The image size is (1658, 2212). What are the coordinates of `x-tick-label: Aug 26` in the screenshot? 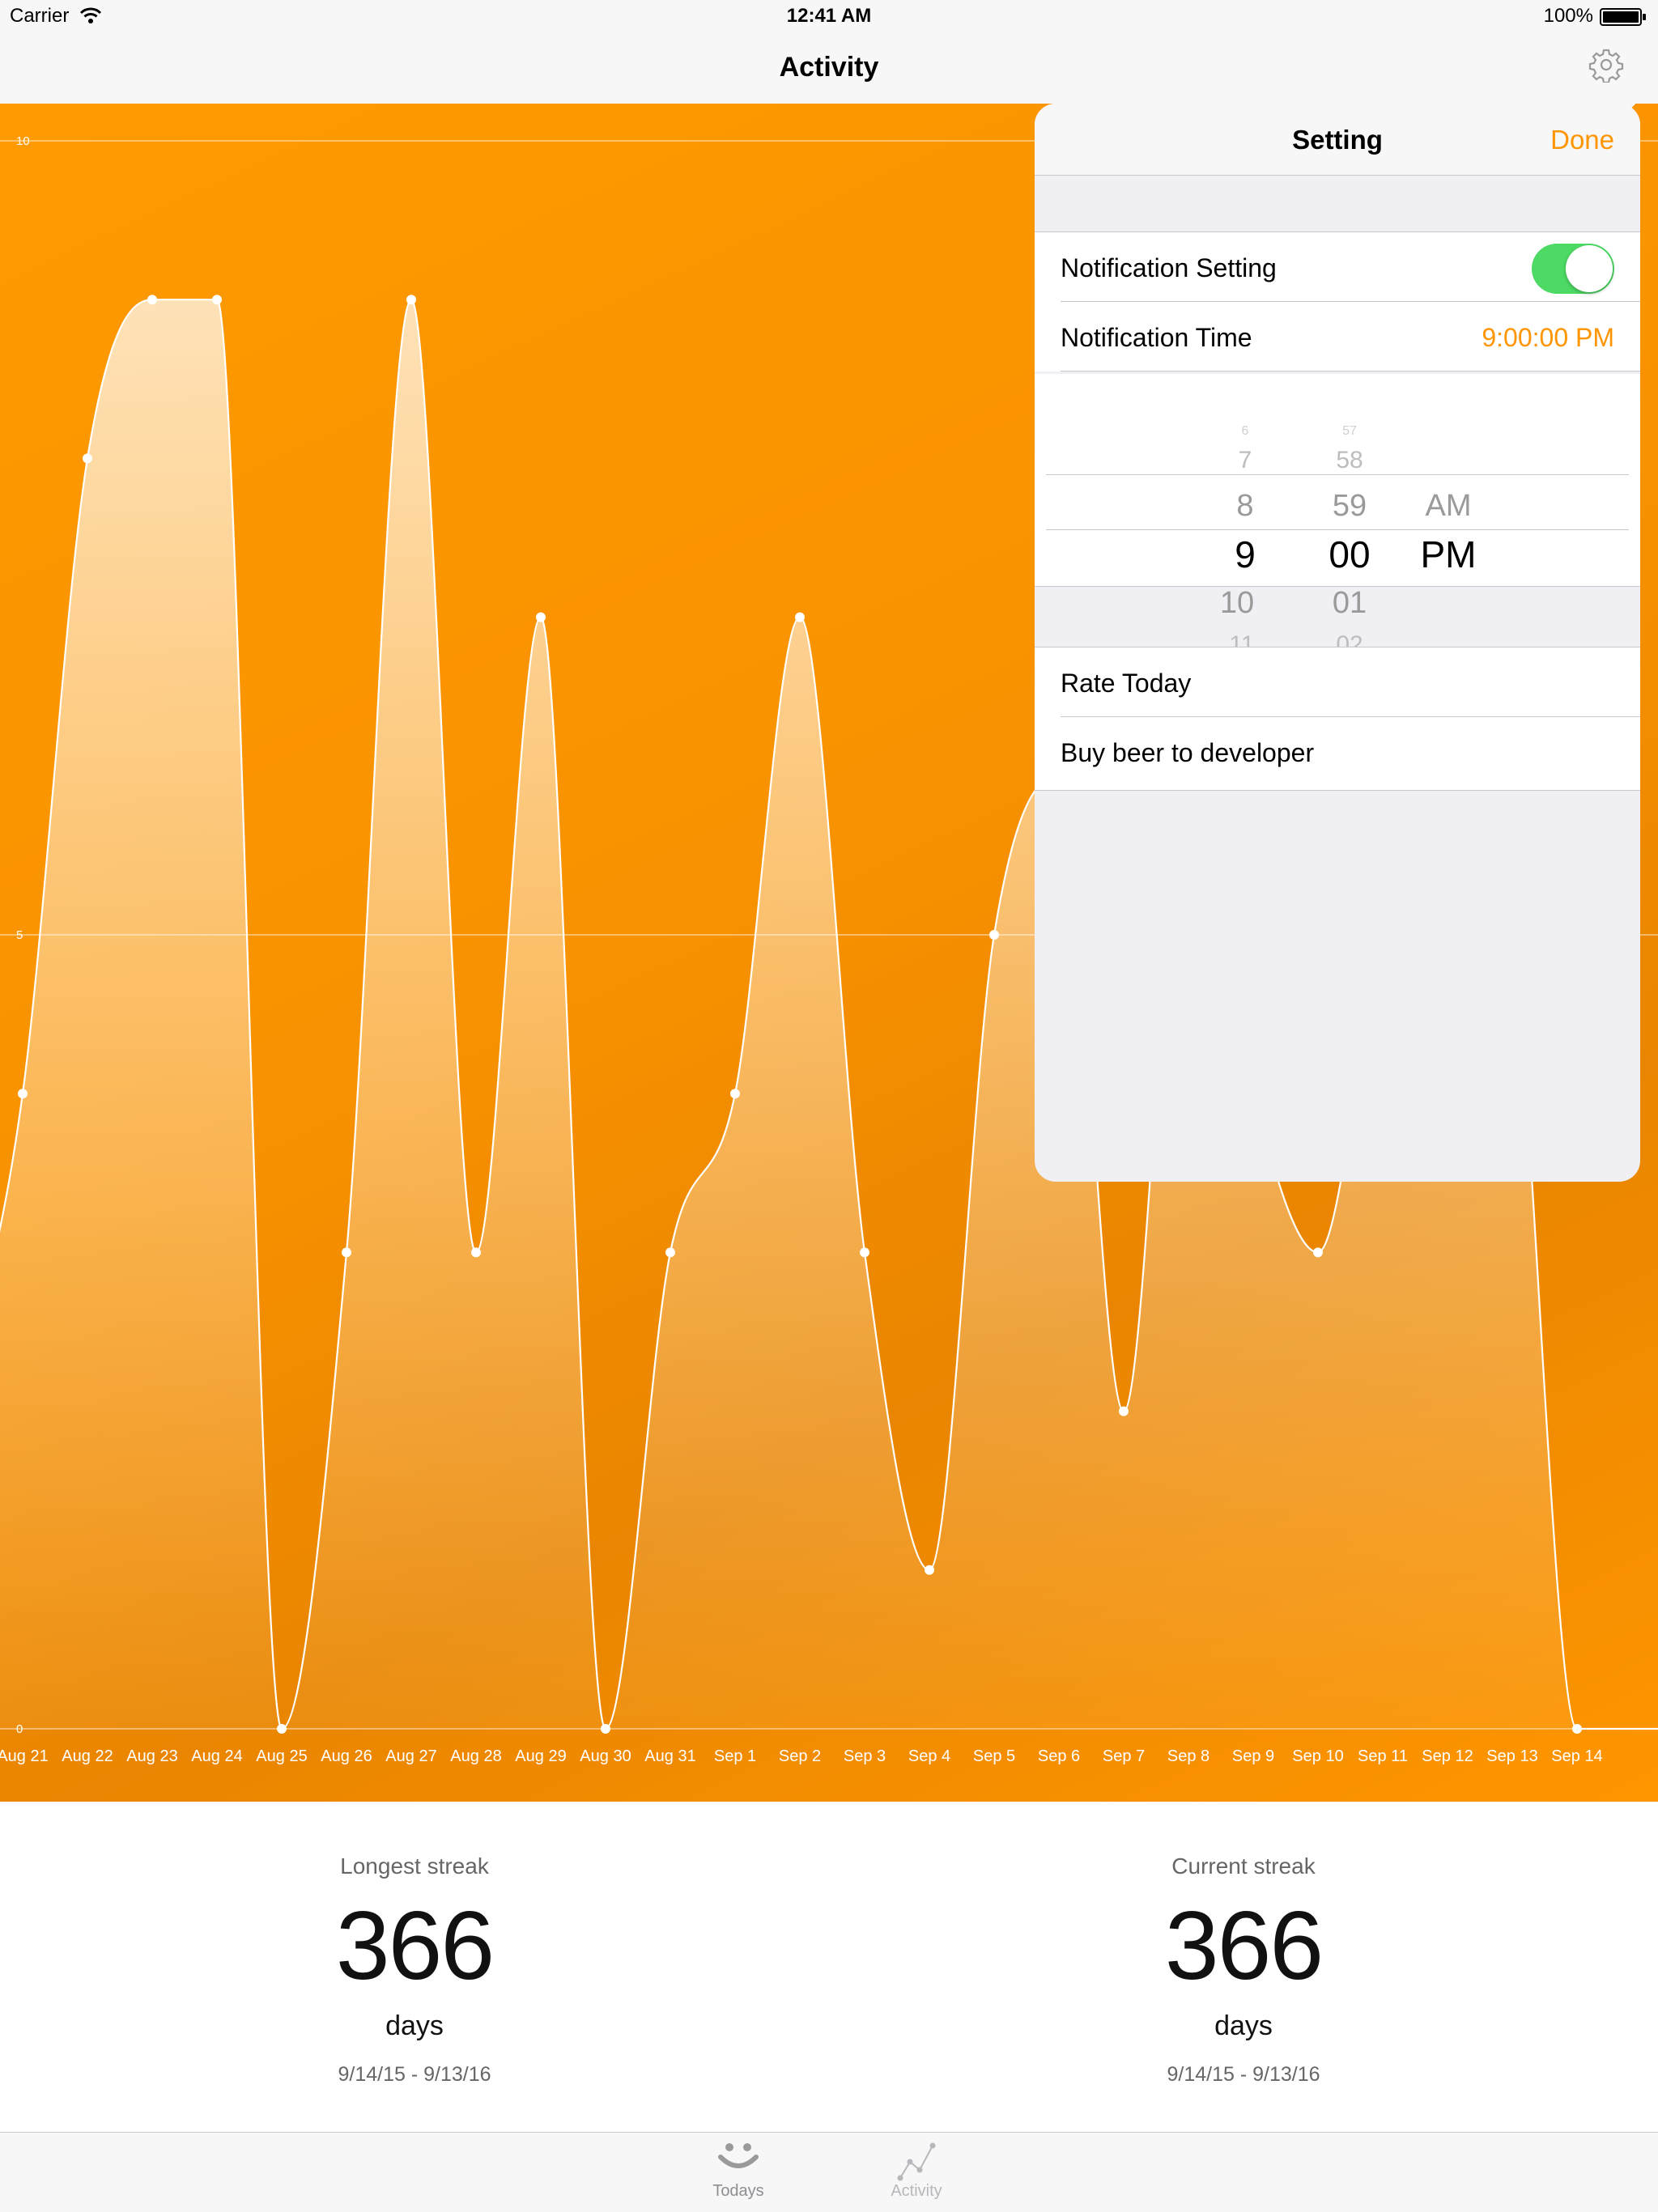 It's located at (346, 1756).